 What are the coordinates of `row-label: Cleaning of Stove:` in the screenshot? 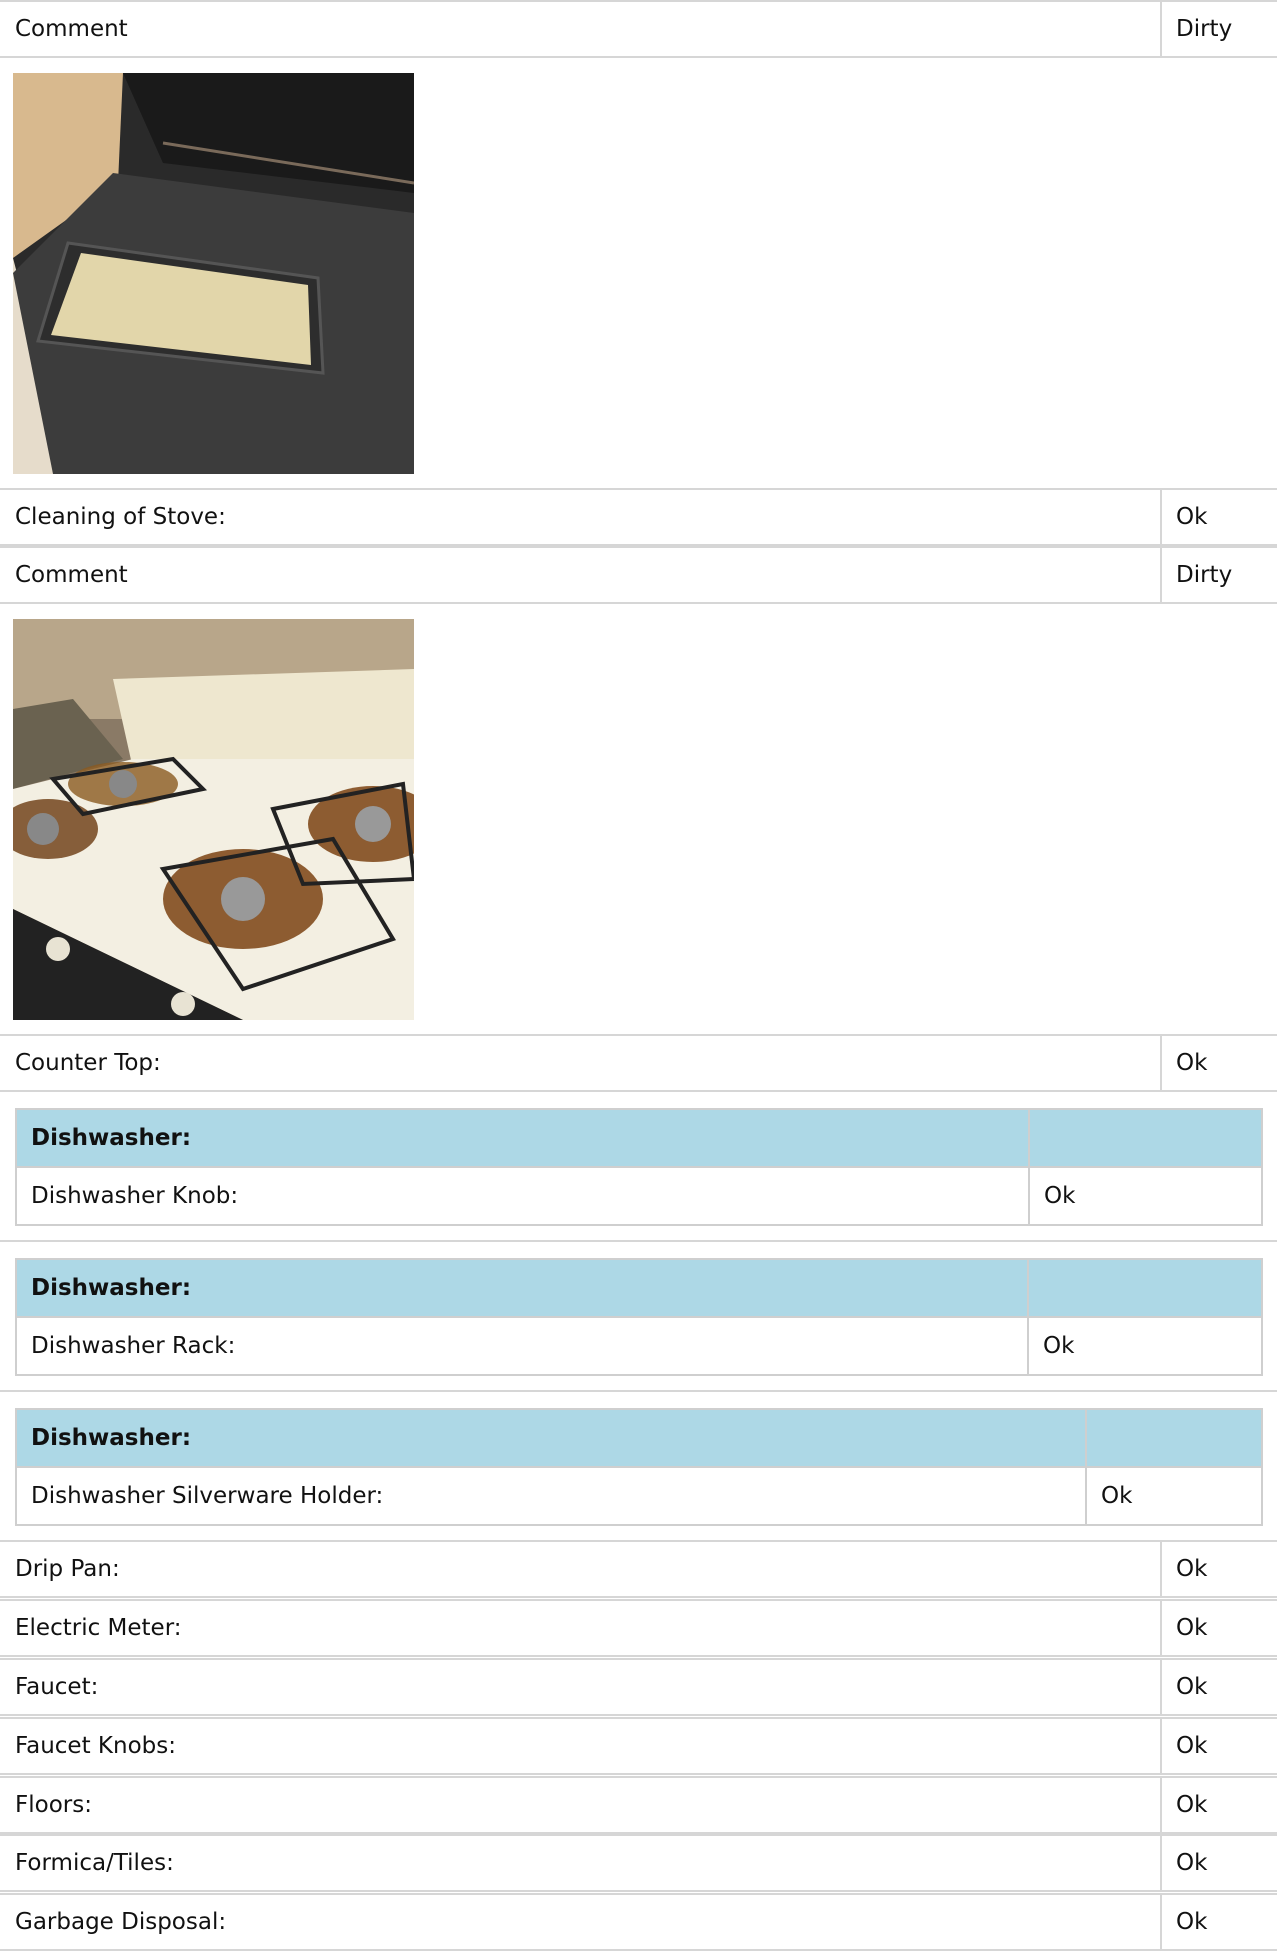 It's located at (120, 517).